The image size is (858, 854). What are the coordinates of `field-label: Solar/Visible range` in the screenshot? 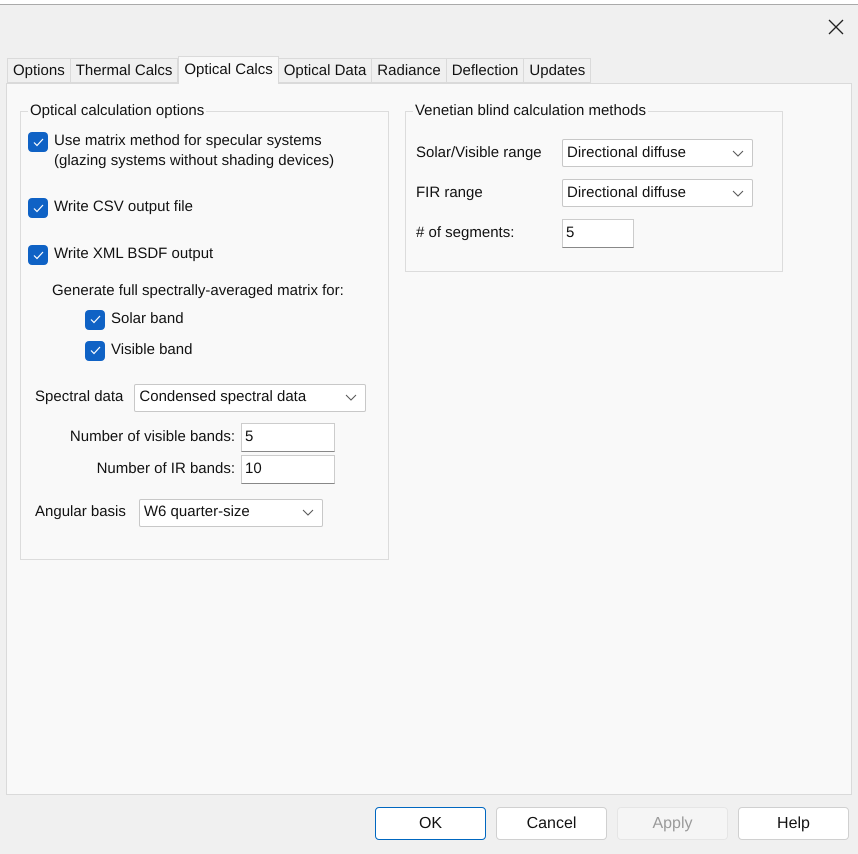 It's located at (479, 152).